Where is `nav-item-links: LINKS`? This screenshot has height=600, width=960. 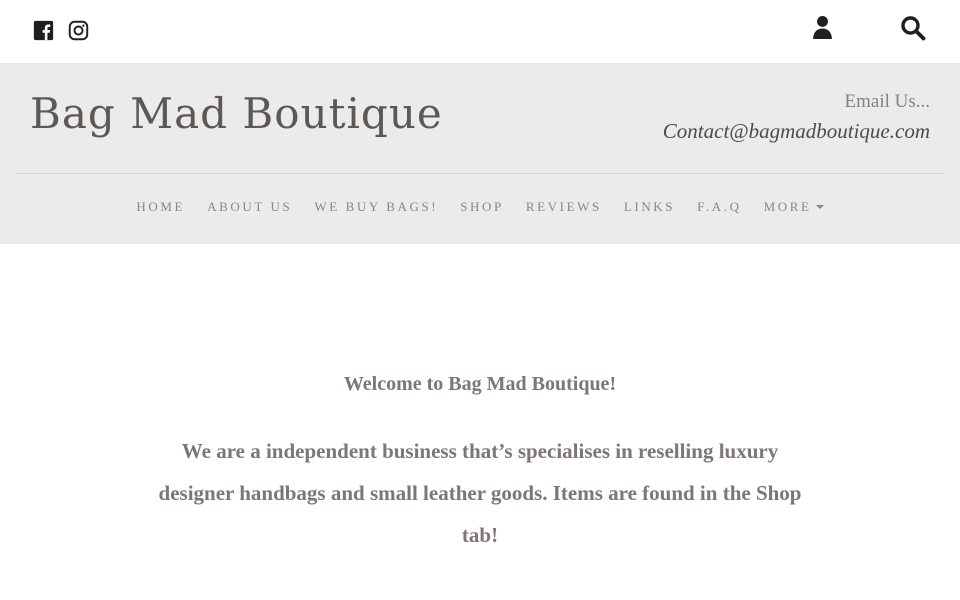
nav-item-links: LINKS is located at coordinates (649, 207).